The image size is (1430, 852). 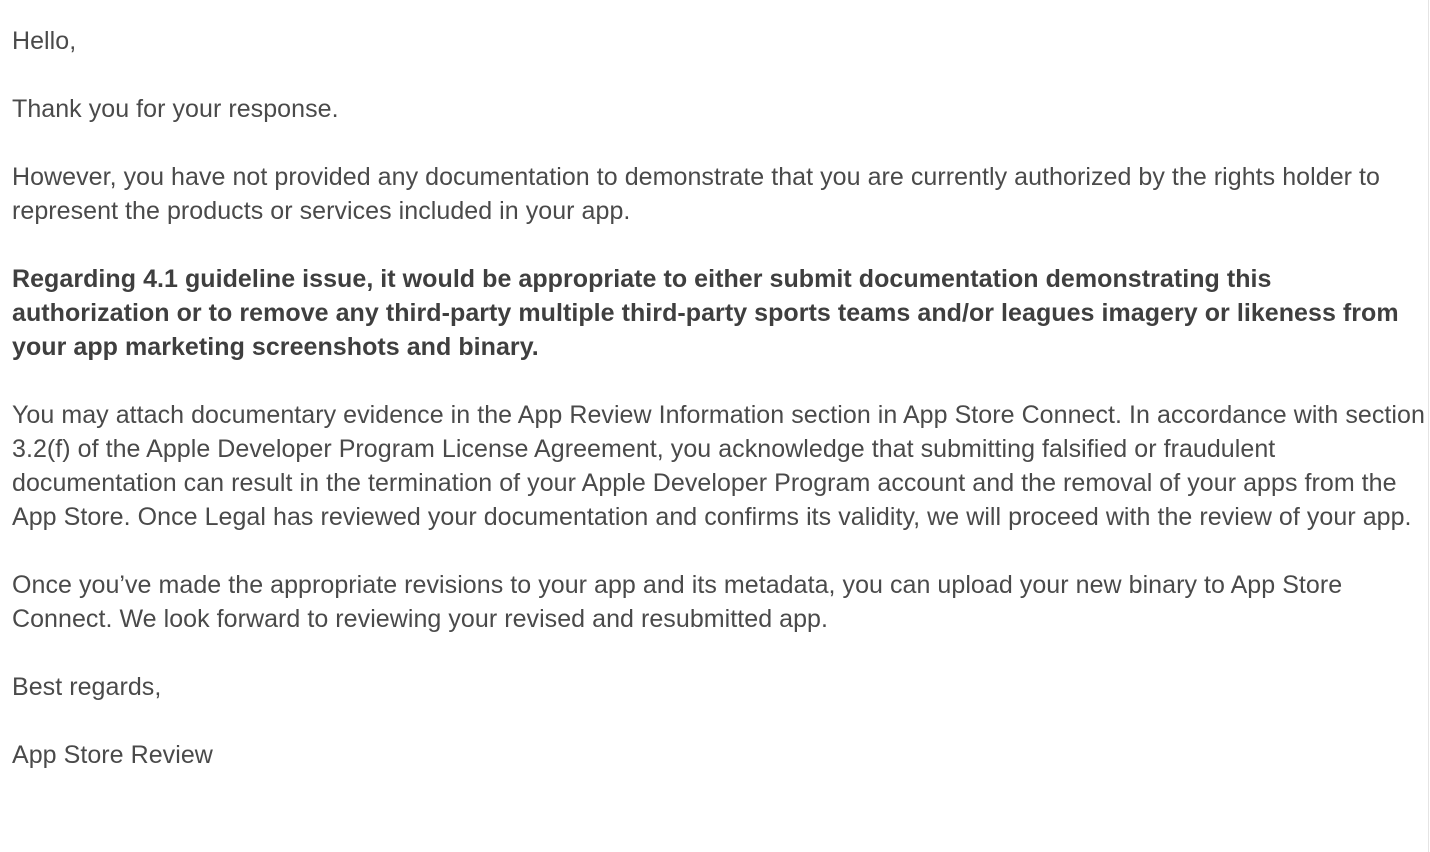 I want to click on closing: Best regards,, so click(x=87, y=687).